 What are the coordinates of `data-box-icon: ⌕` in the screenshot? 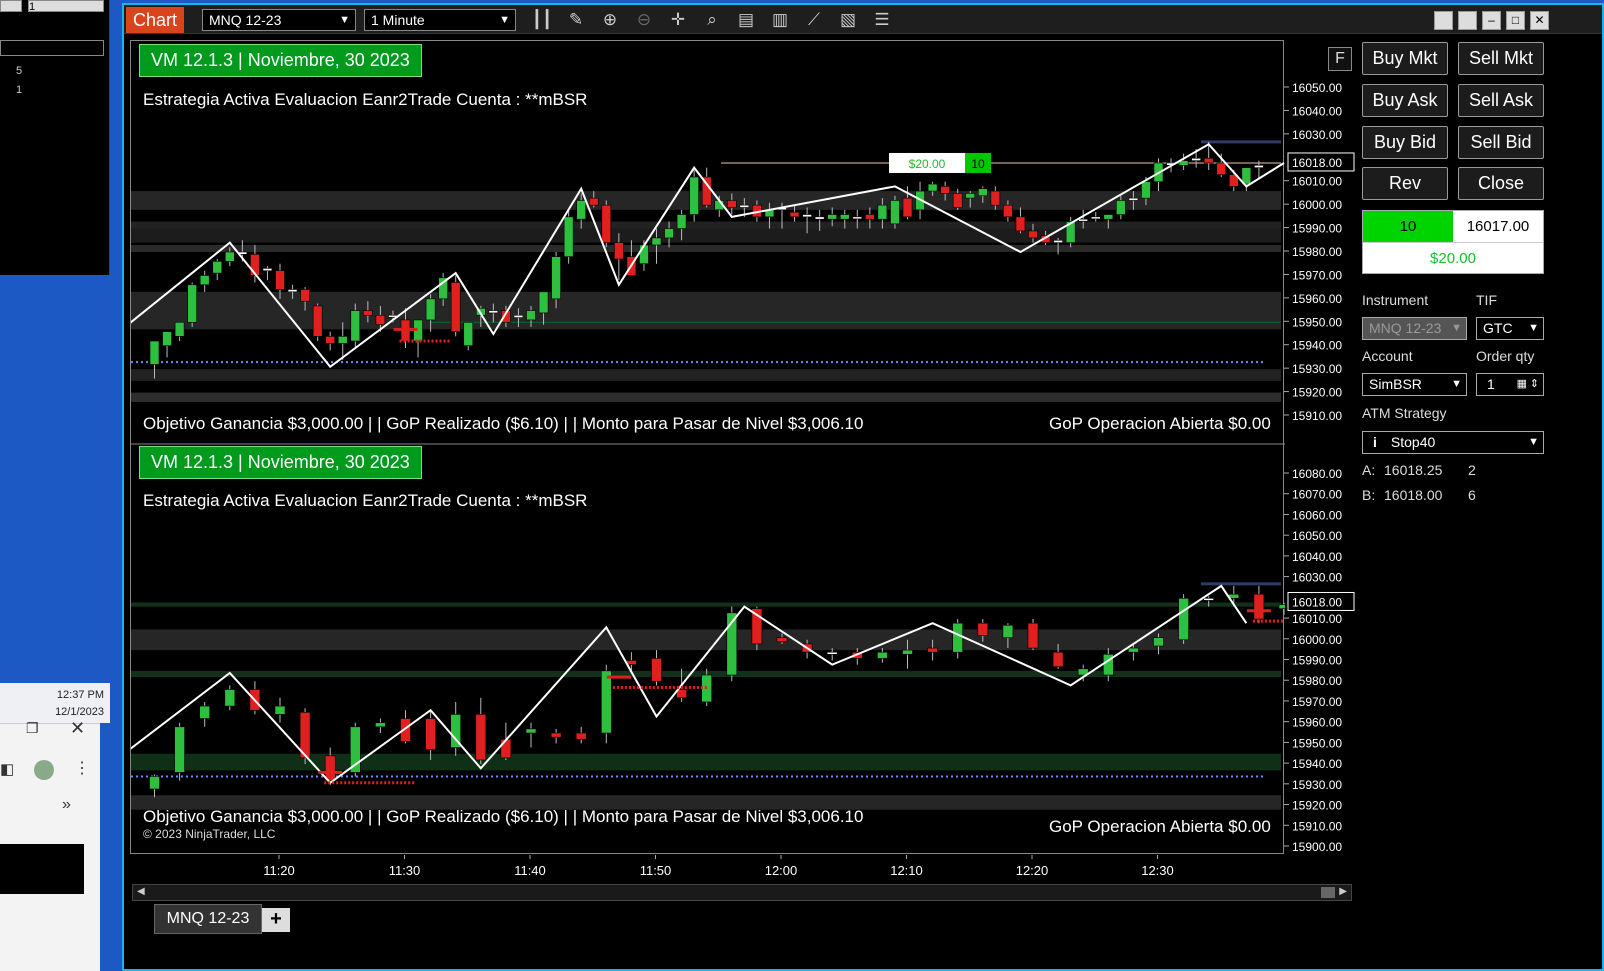 It's located at (712, 20).